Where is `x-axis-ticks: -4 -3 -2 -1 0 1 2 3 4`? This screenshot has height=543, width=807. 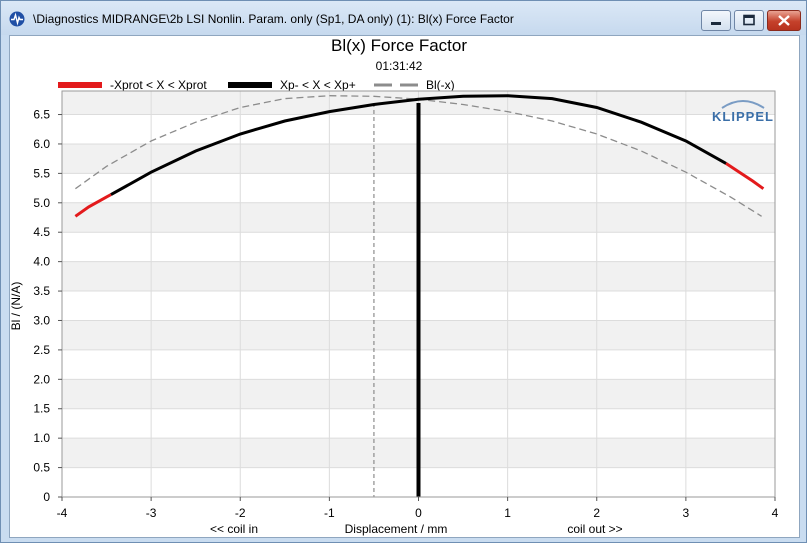
x-axis-ticks: -4 -3 -2 -1 0 1 2 3 4 is located at coordinates (418, 508).